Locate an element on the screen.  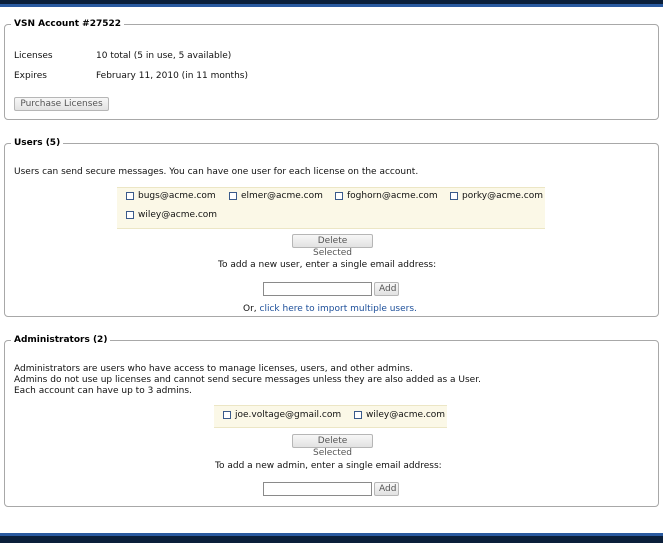
admins-legend: Administrators (2) is located at coordinates (61, 340).